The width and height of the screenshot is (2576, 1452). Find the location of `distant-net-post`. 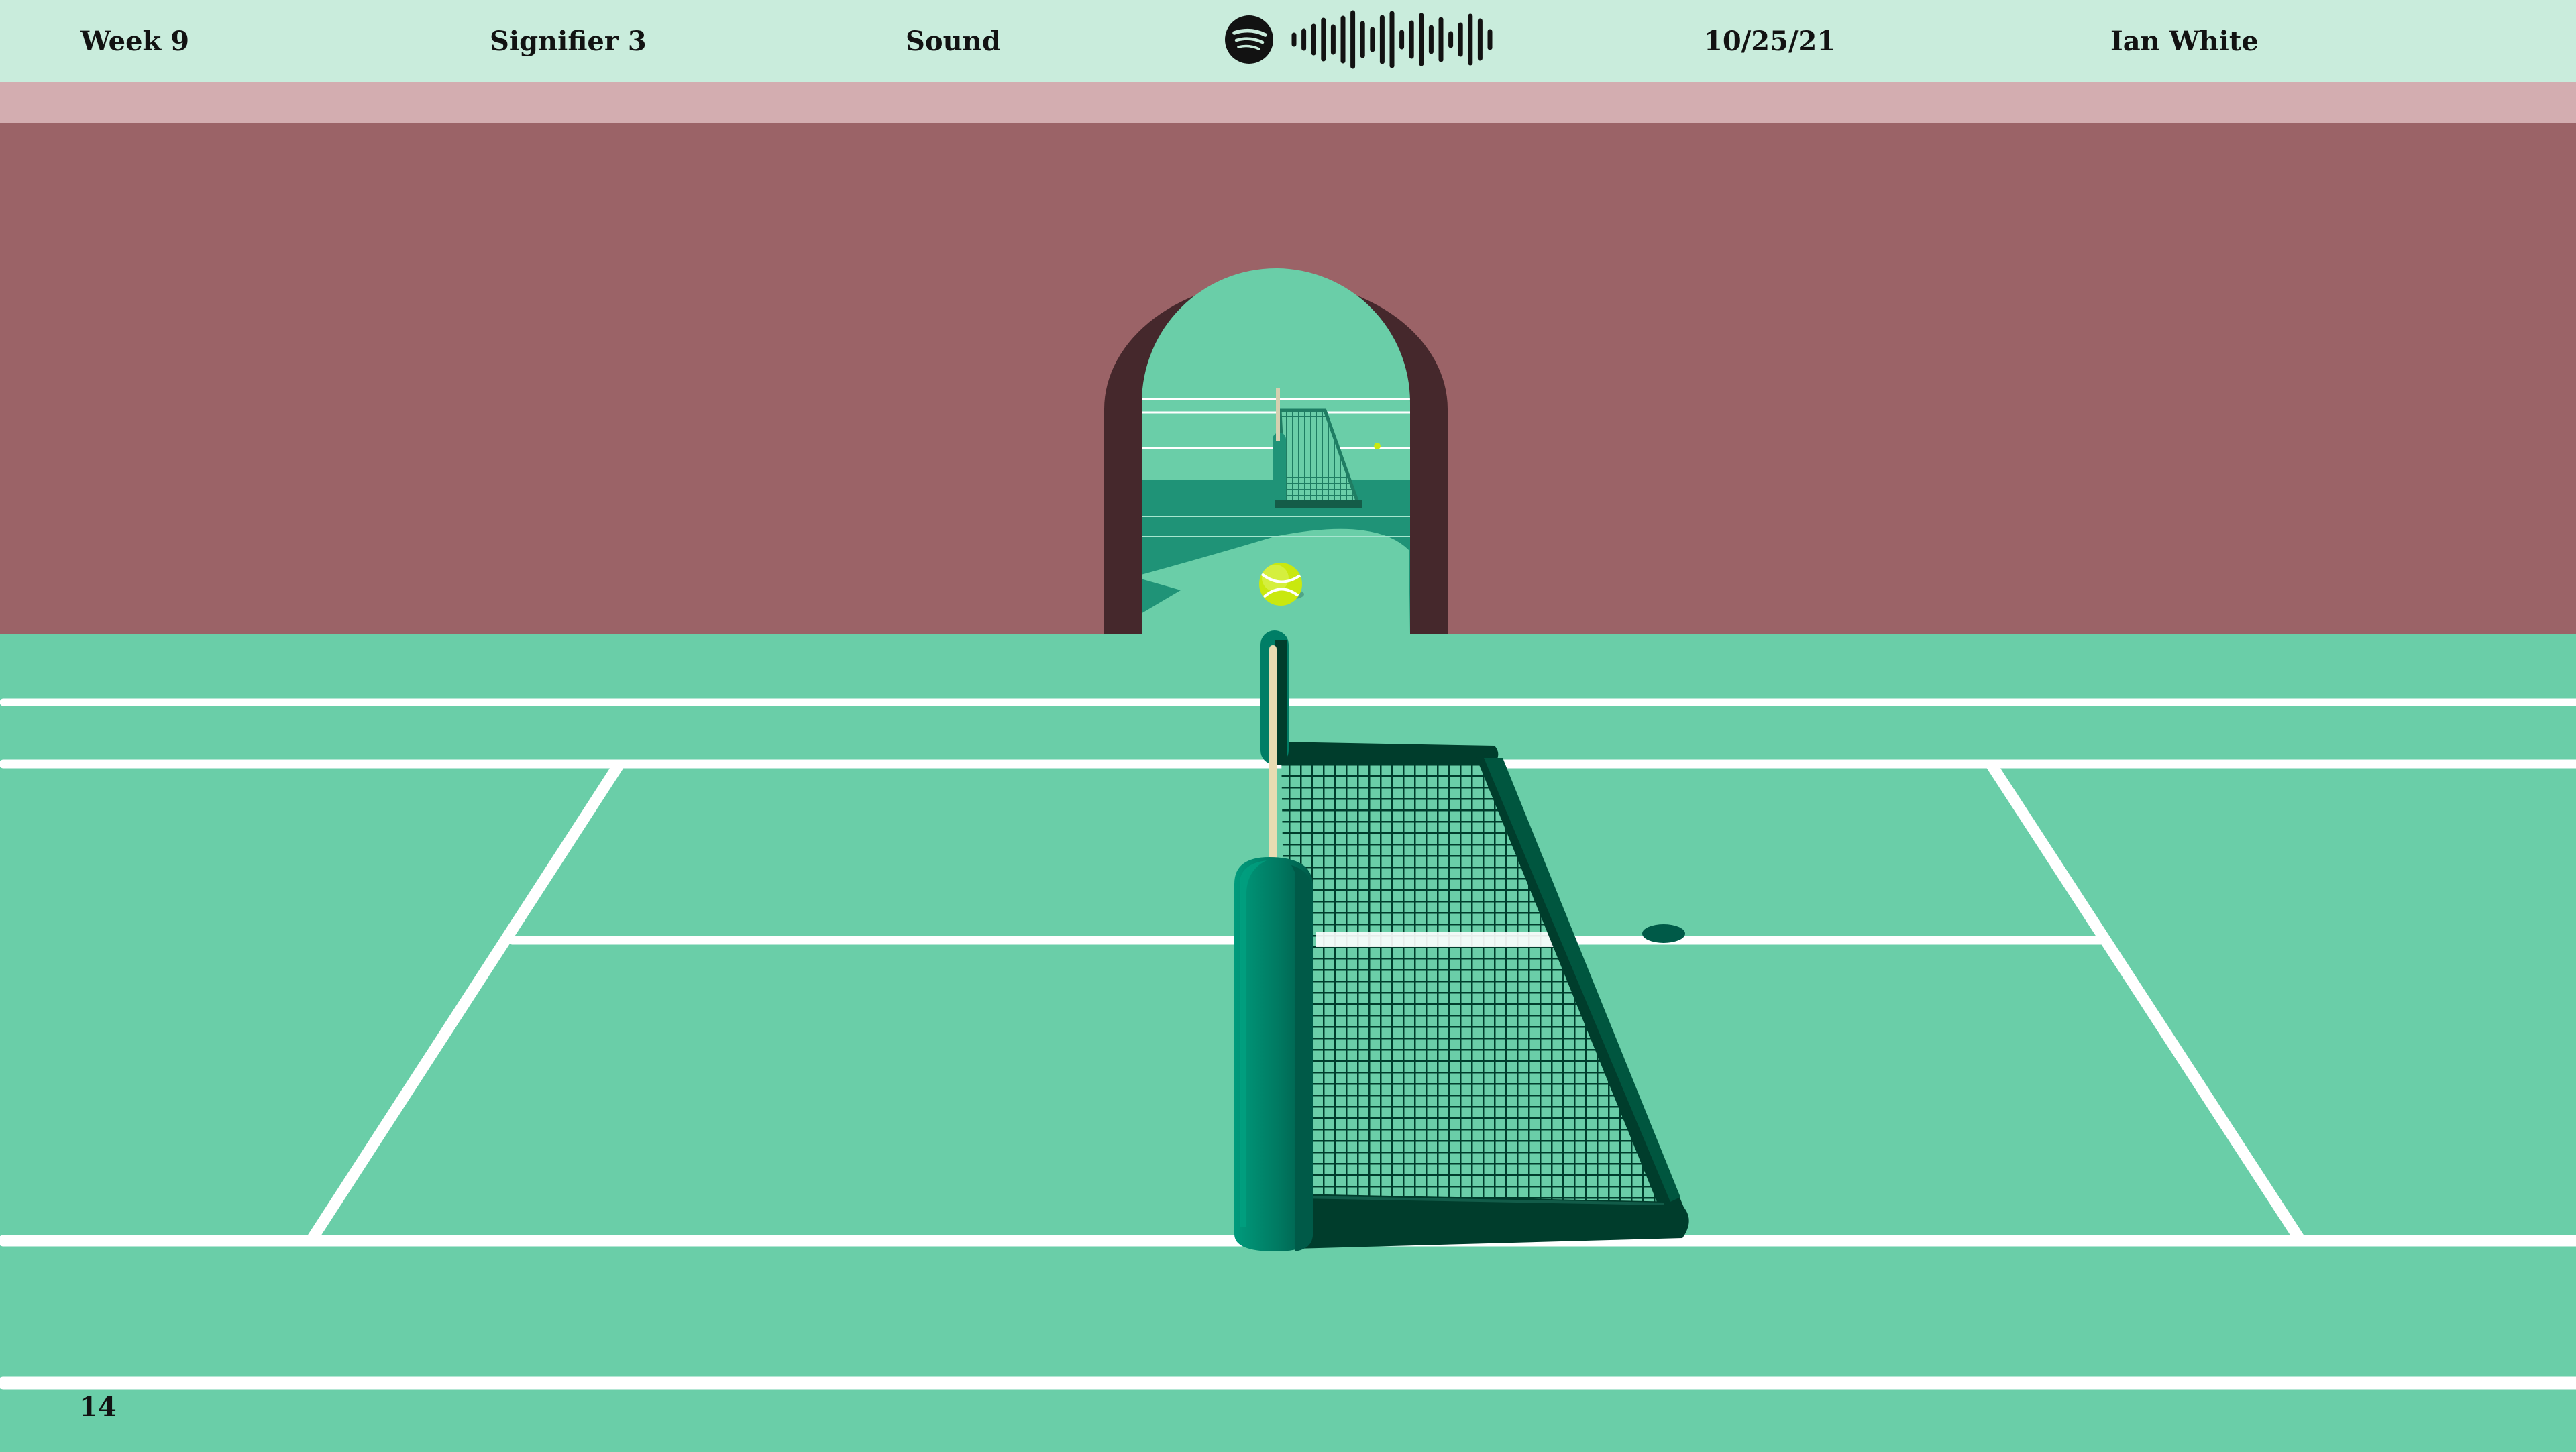

distant-net-post is located at coordinates (1279, 470).